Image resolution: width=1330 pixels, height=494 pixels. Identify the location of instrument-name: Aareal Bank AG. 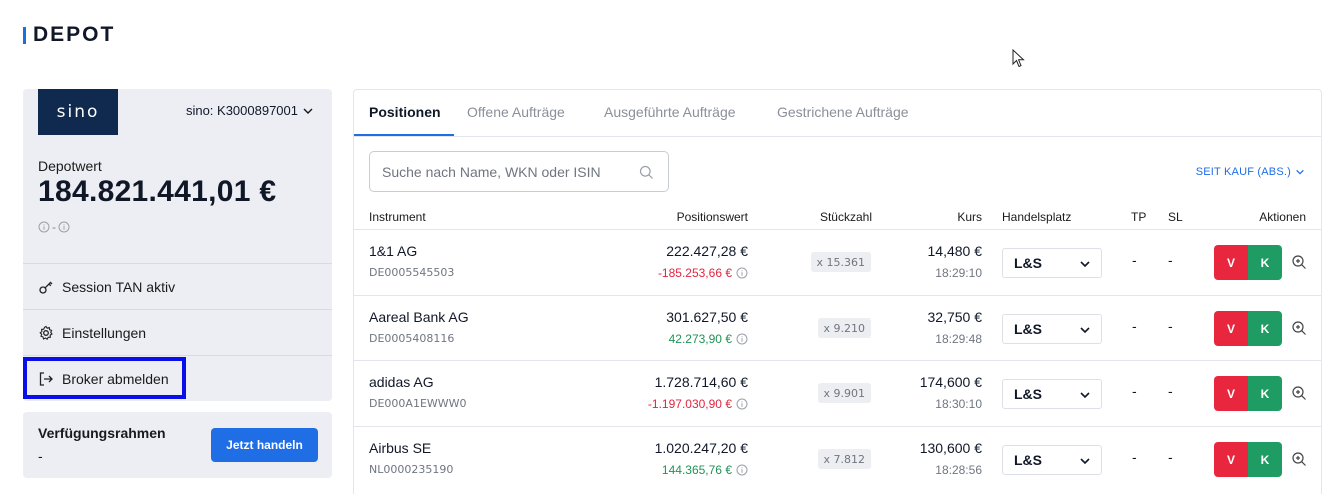
(419, 317).